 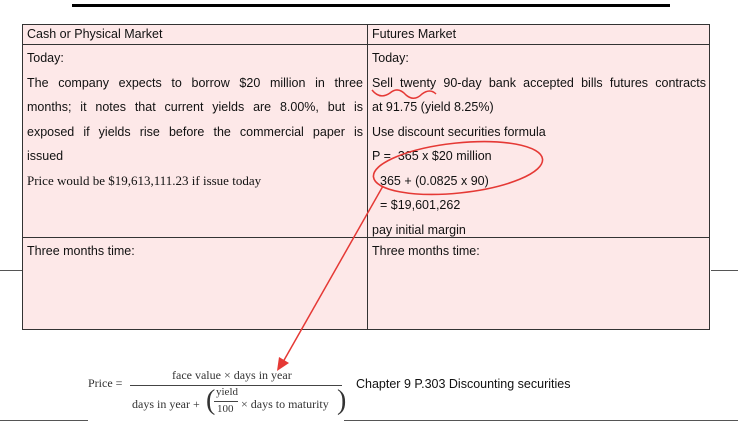 I want to click on annotation-arrow-head, so click(x=283, y=364).